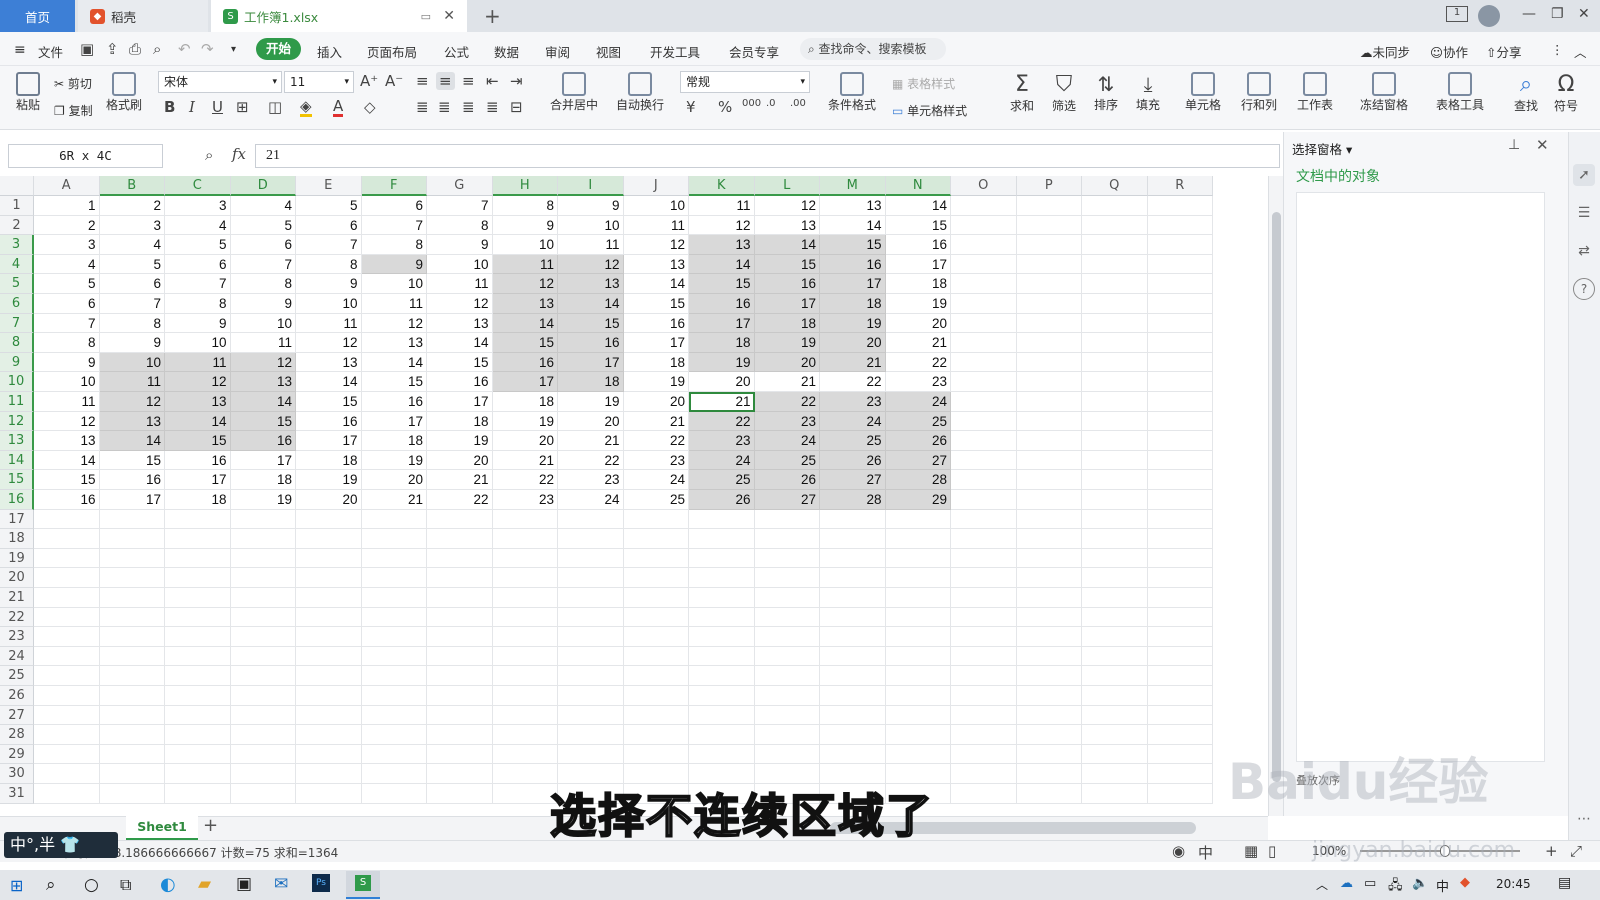 Image resolution: width=1600 pixels, height=900 pixels. Describe the element at coordinates (525, 225) in the screenshot. I see `cell: 9` at that location.